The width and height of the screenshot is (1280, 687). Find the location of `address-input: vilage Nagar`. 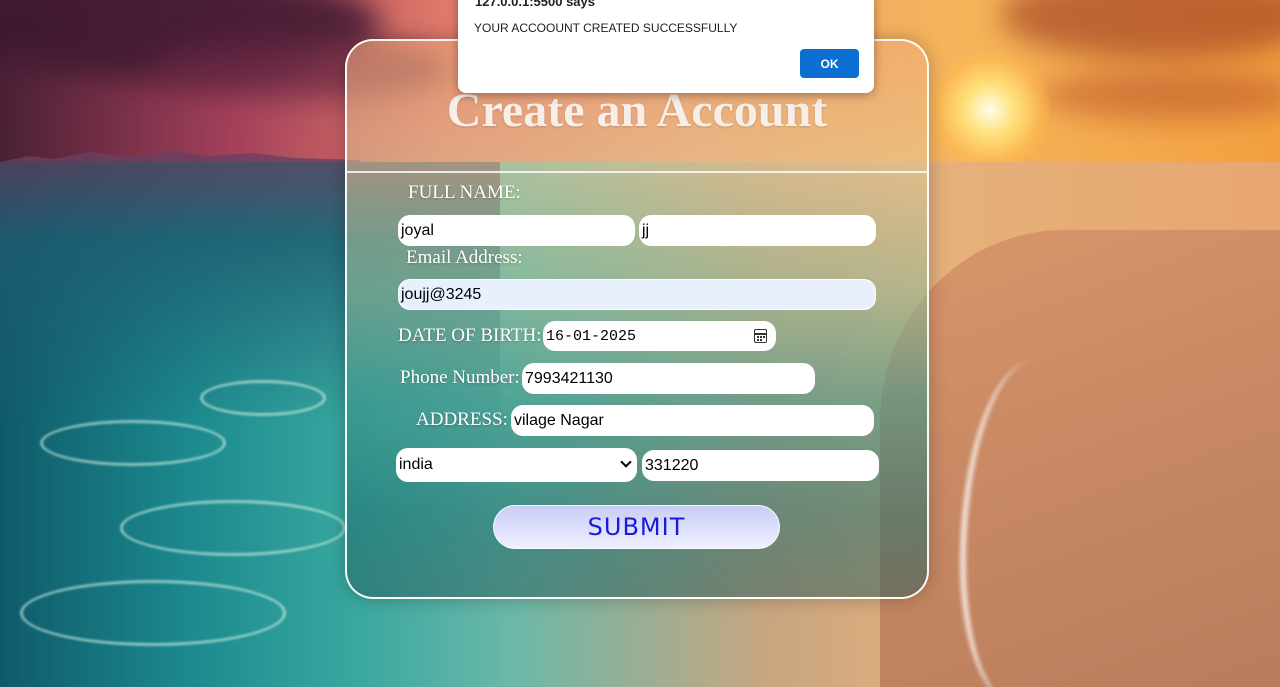

address-input: vilage Nagar is located at coordinates (692, 420).